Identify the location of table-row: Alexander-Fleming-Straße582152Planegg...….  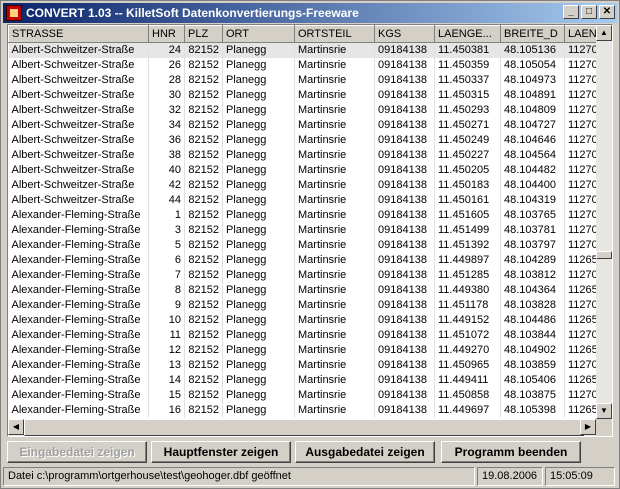
(302, 245).